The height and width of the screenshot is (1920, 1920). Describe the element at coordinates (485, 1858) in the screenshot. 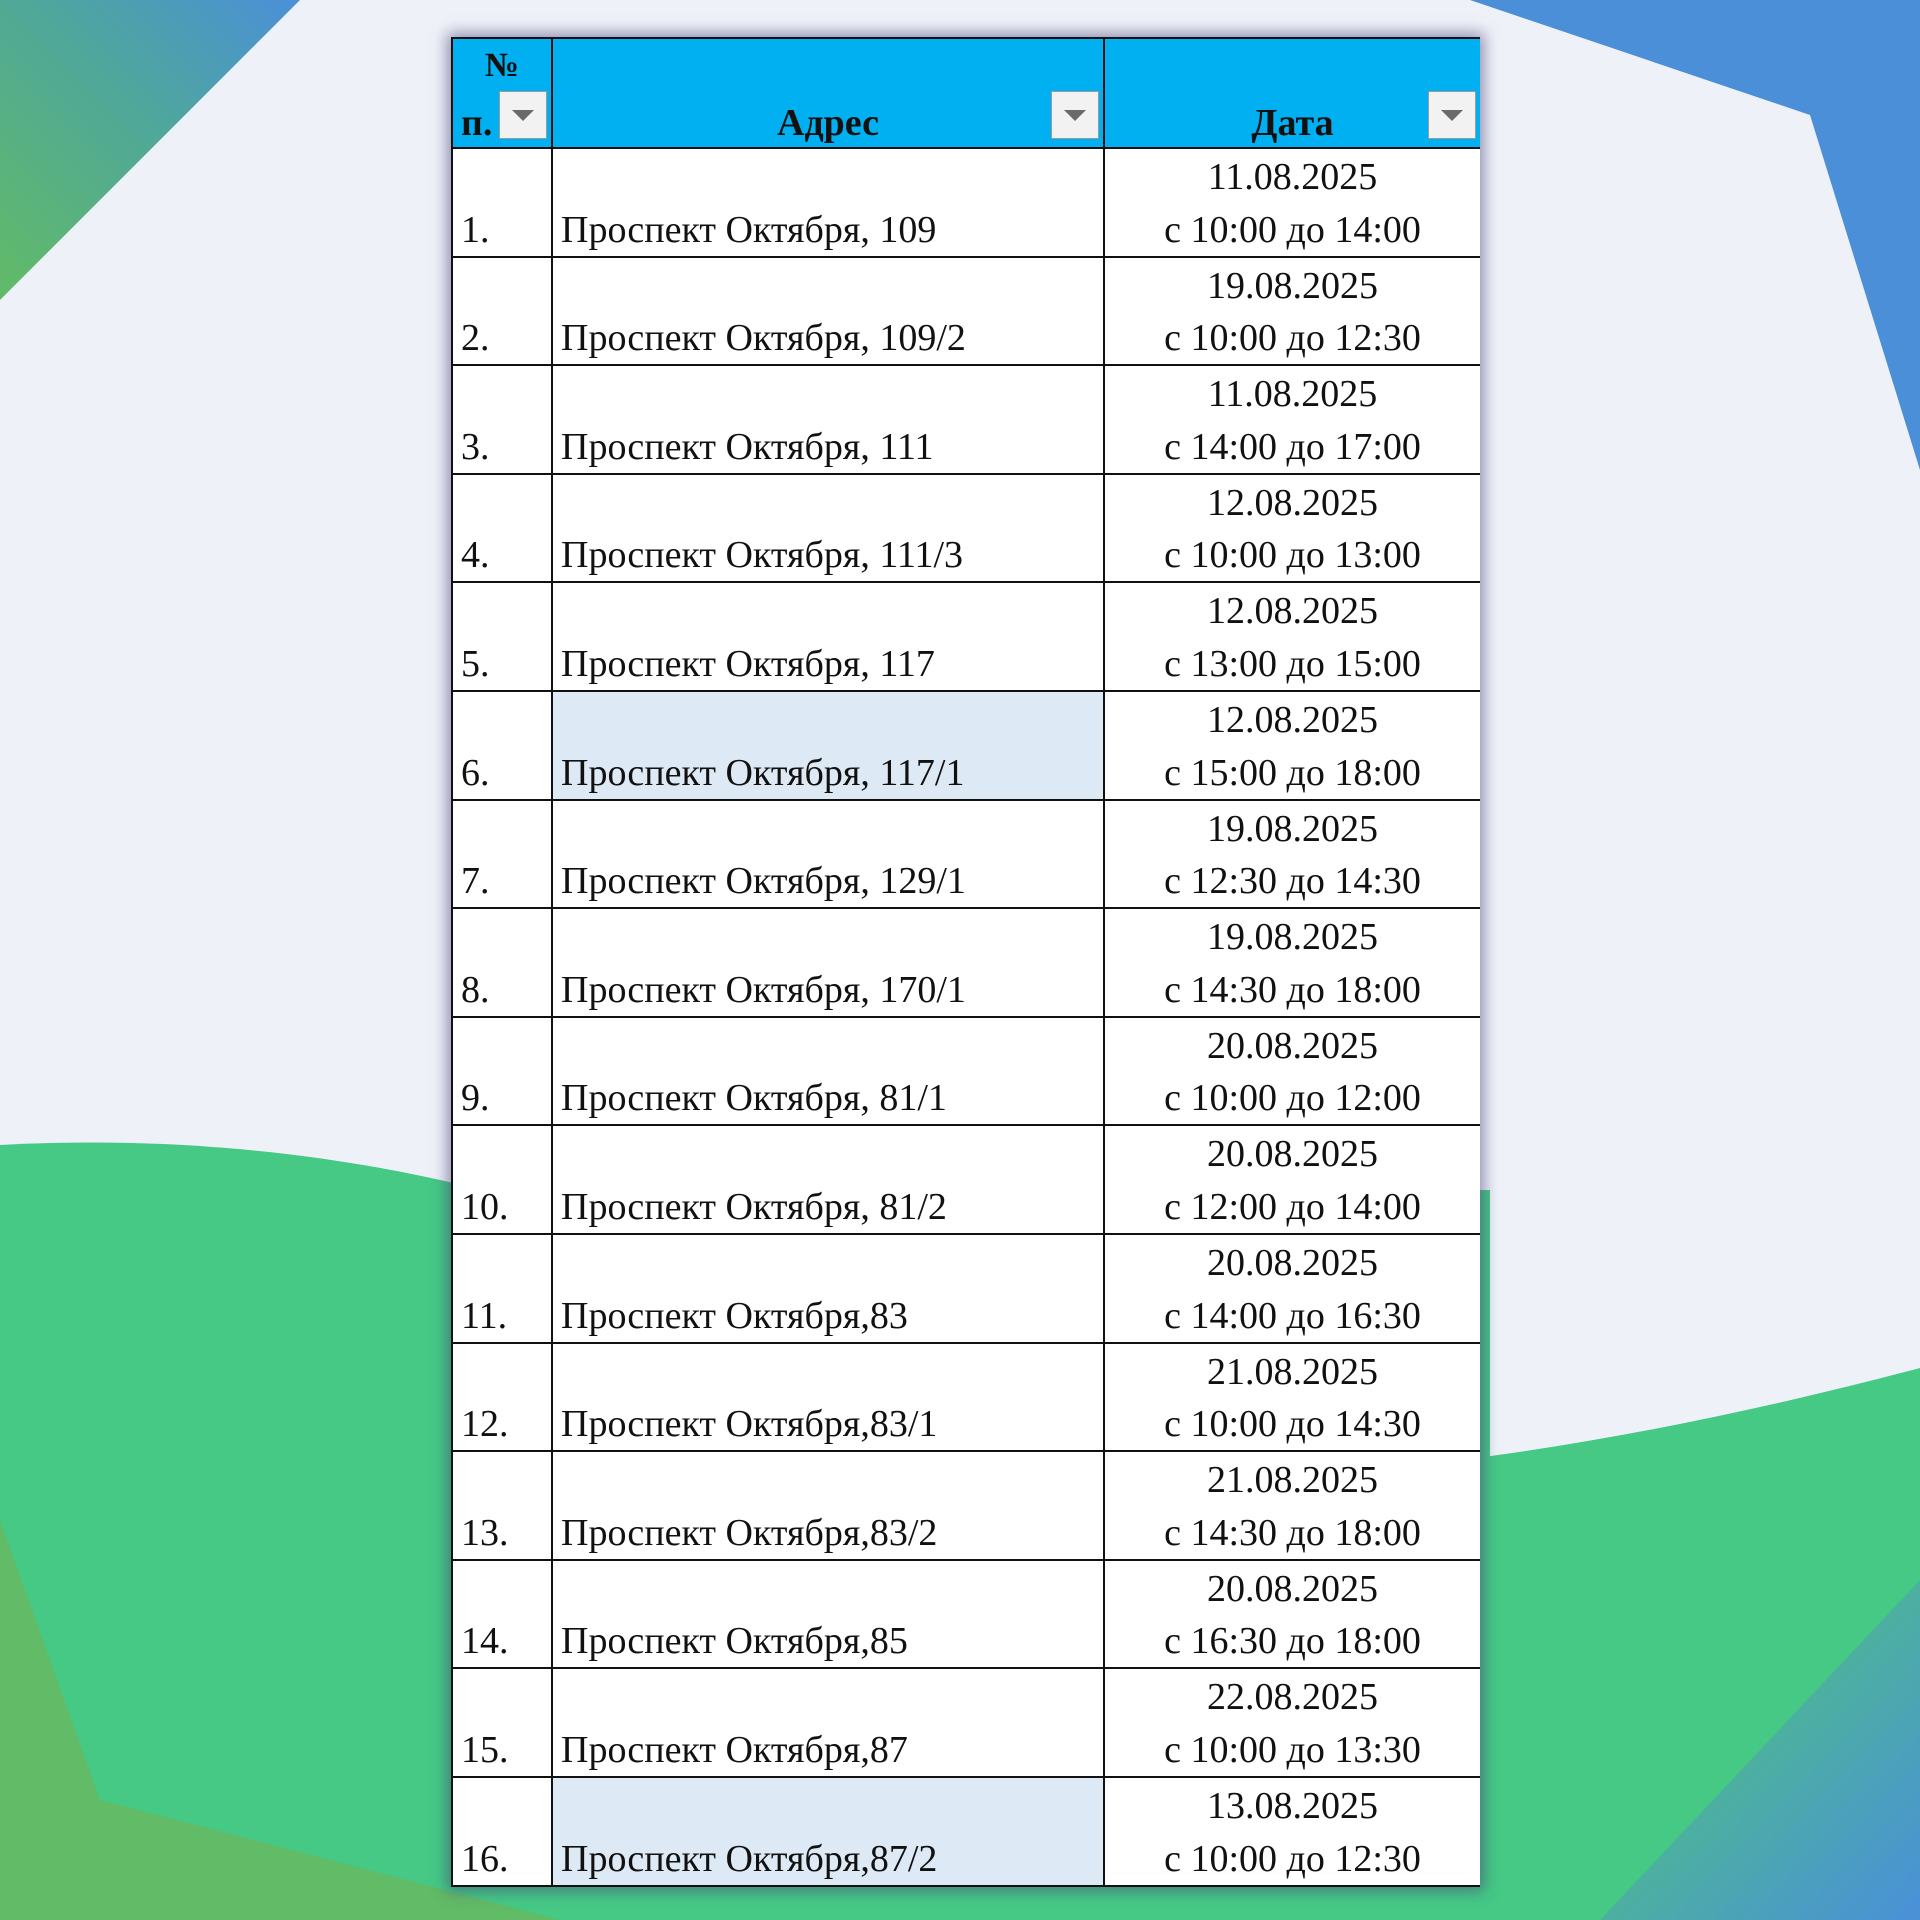

I see `row-number: 16.` at that location.